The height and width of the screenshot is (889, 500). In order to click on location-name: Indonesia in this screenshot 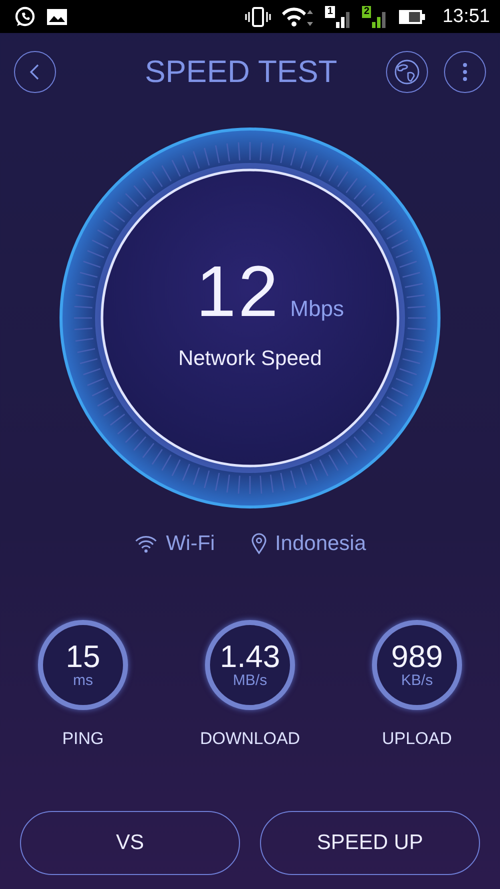, I will do `click(320, 544)`.